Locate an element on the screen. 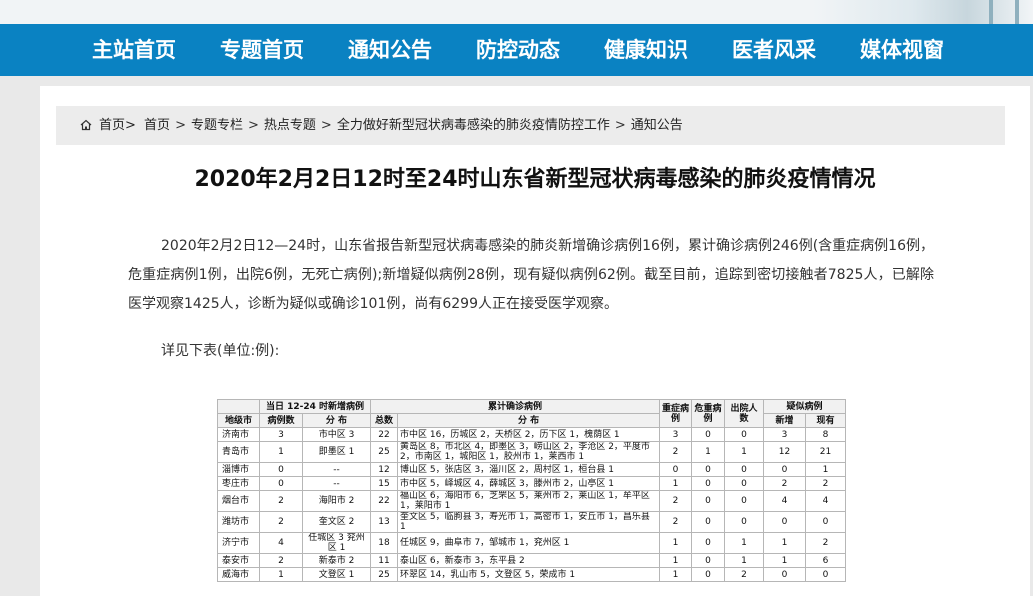  table-cell-suspect-new: 4 is located at coordinates (785, 501).